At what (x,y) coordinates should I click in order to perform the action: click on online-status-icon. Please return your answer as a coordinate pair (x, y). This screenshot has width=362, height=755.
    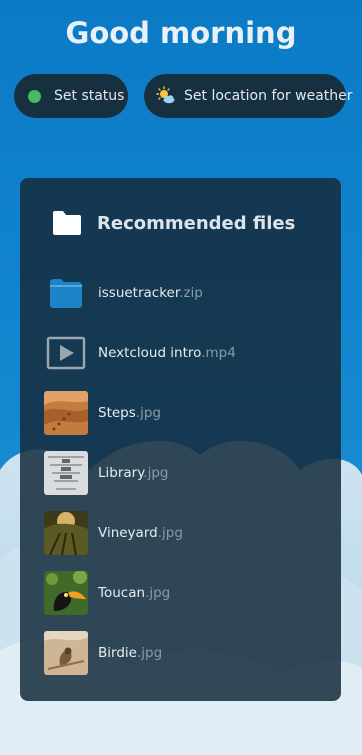
    Looking at the image, I should click on (34, 96).